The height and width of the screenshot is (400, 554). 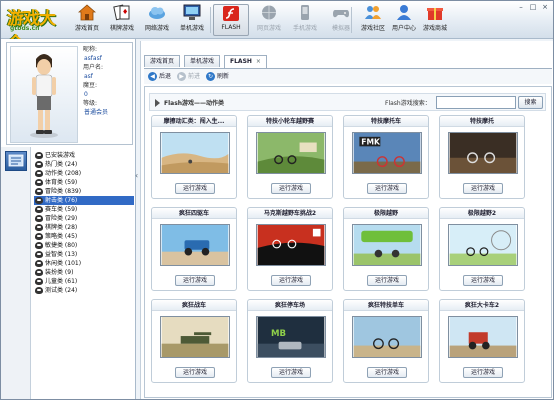 I want to click on avatar, so click(x=44, y=94).